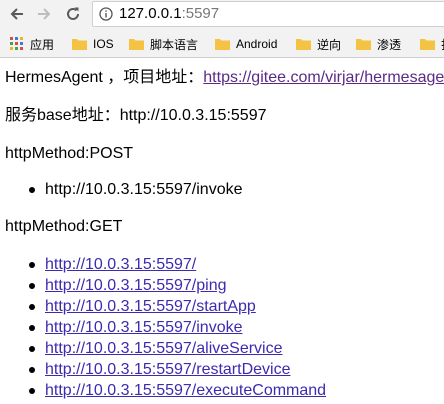  Describe the element at coordinates (16, 43) in the screenshot. I see `apps-grid-icon` at that location.